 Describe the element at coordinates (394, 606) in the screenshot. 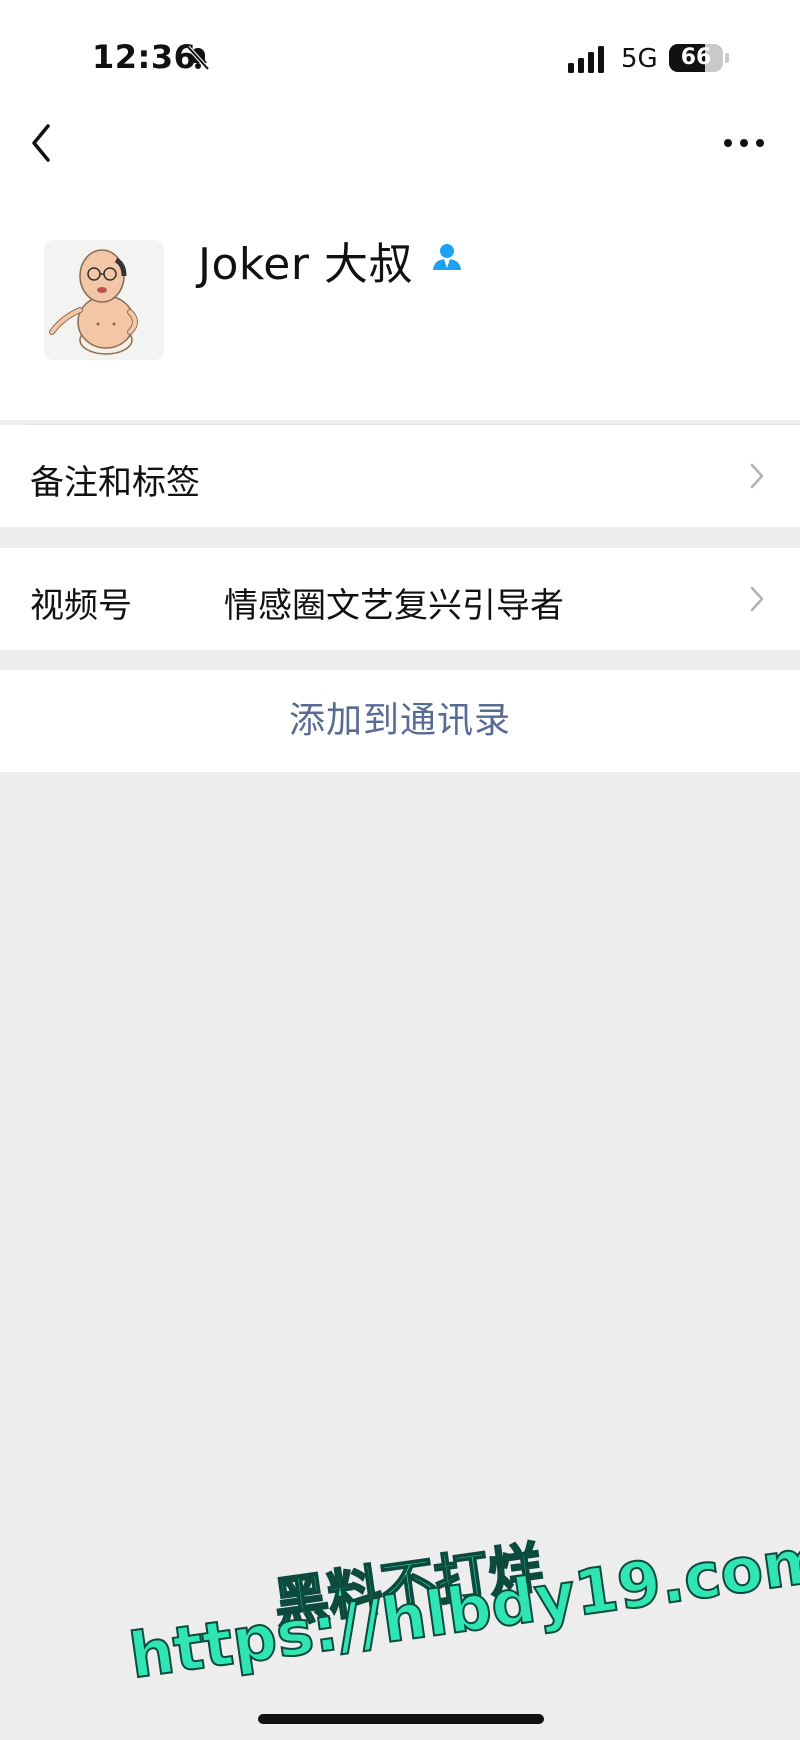

I see `channels-value: 情感圈文艺复兴引导者` at that location.